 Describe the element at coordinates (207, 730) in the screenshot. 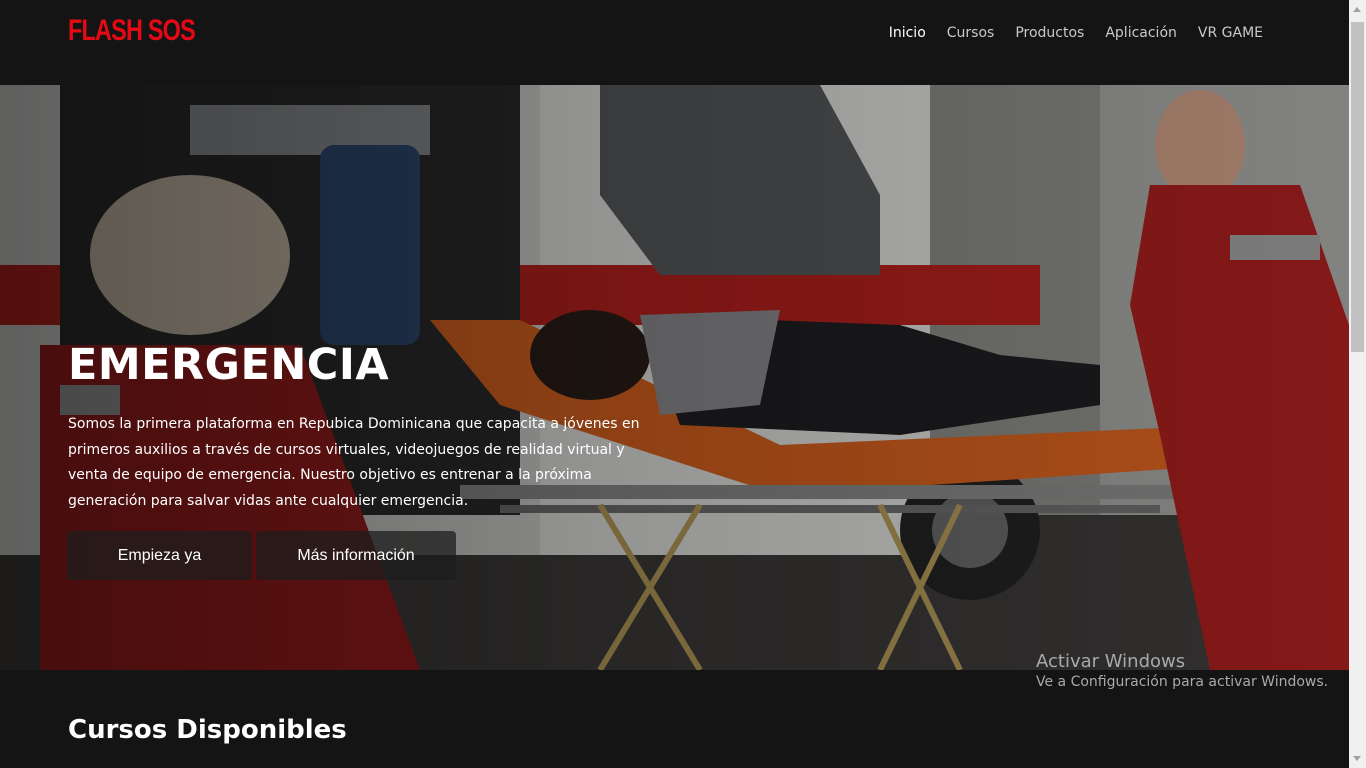

I see `courses-section-title: Cursos Disponibles` at that location.